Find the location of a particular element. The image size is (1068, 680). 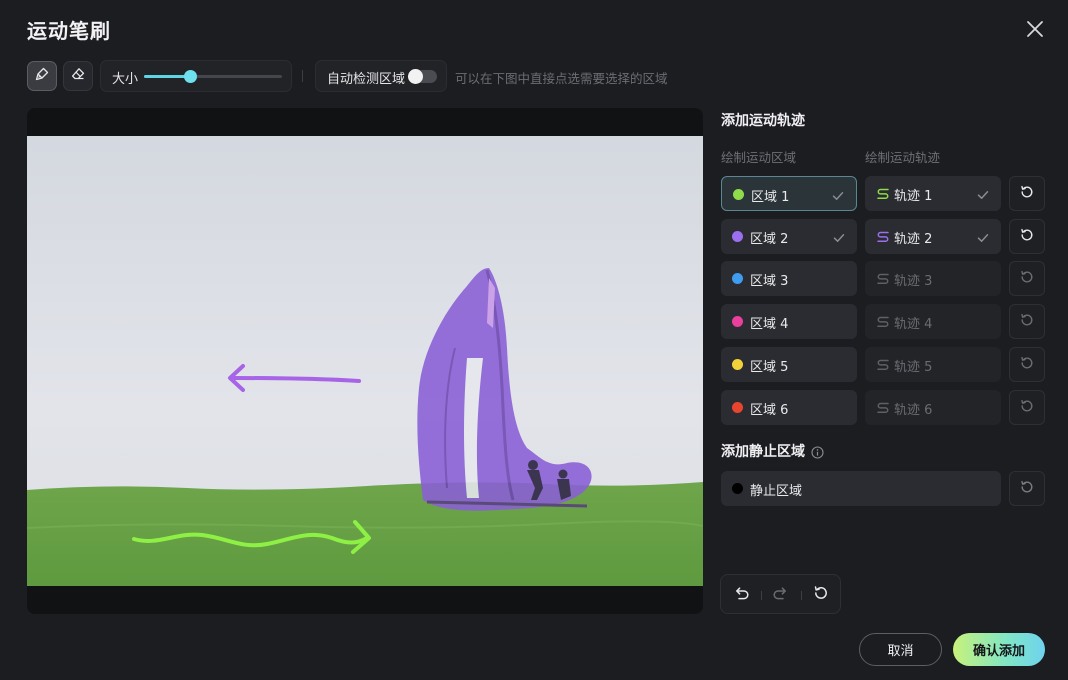

cancel-button: 取消 is located at coordinates (900, 649).